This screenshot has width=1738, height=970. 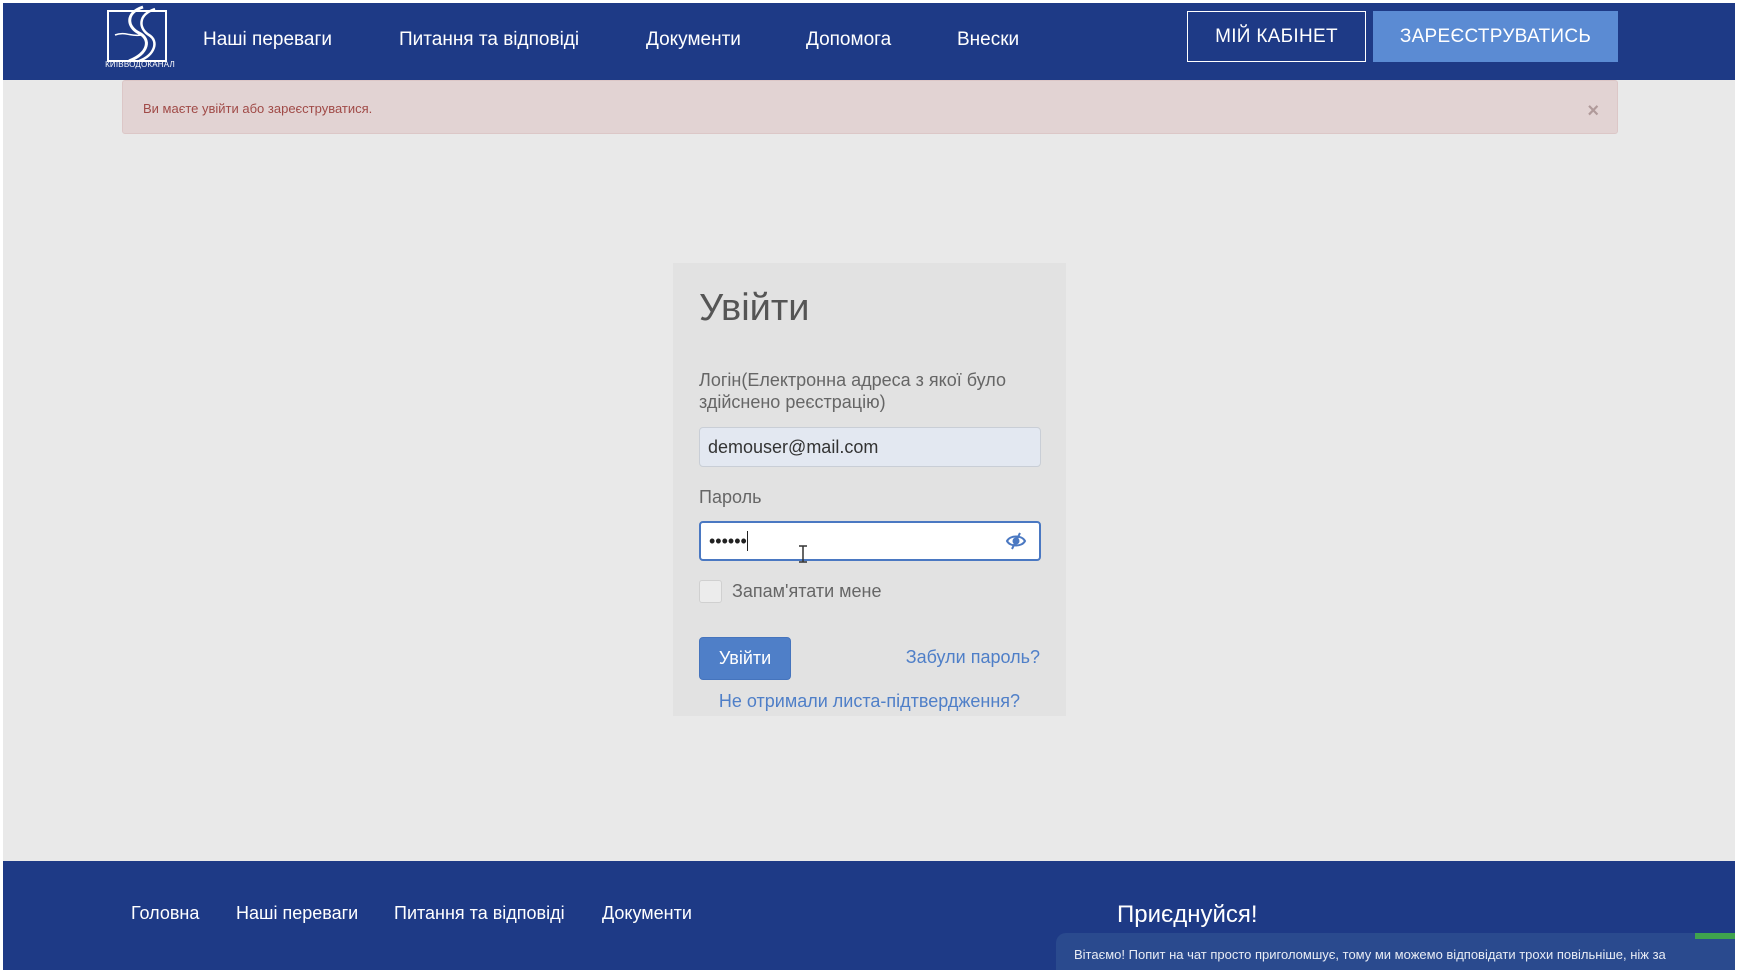 What do you see at coordinates (710, 591) in the screenshot?
I see `remember-me-checkbox` at bounding box center [710, 591].